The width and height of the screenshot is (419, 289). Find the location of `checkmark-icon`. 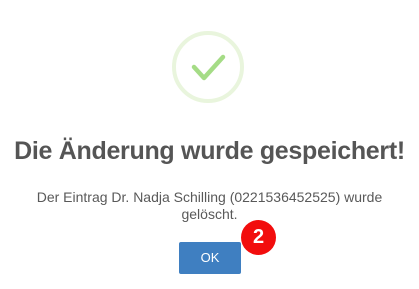

checkmark-icon is located at coordinates (208, 67).